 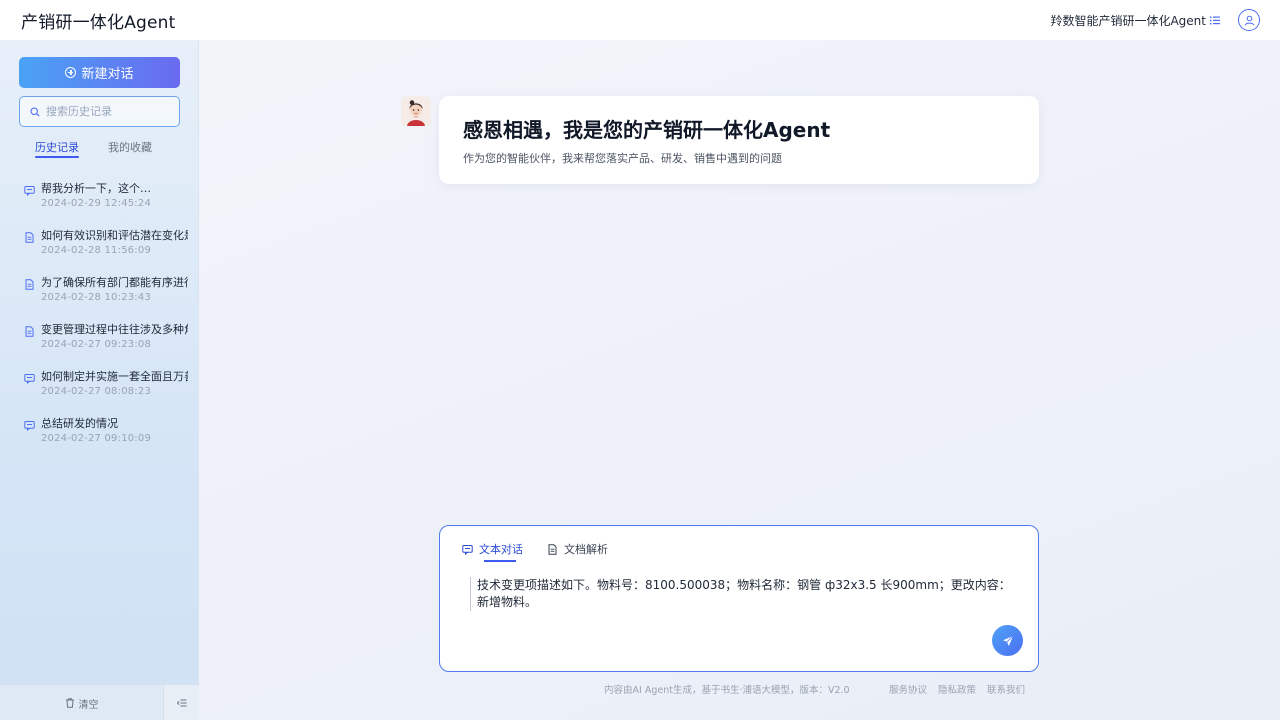 I want to click on agent-avatar-icon, so click(x=416, y=111).